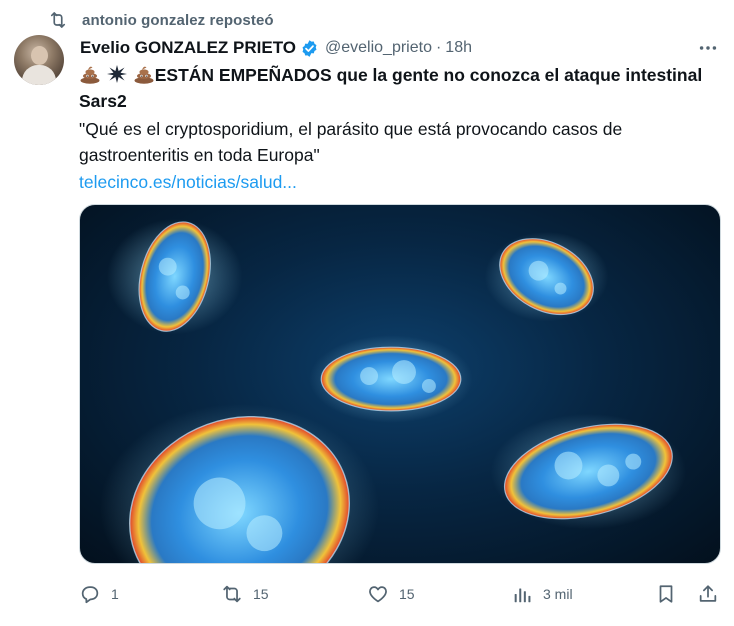  I want to click on like-button: 15, so click(391, 594).